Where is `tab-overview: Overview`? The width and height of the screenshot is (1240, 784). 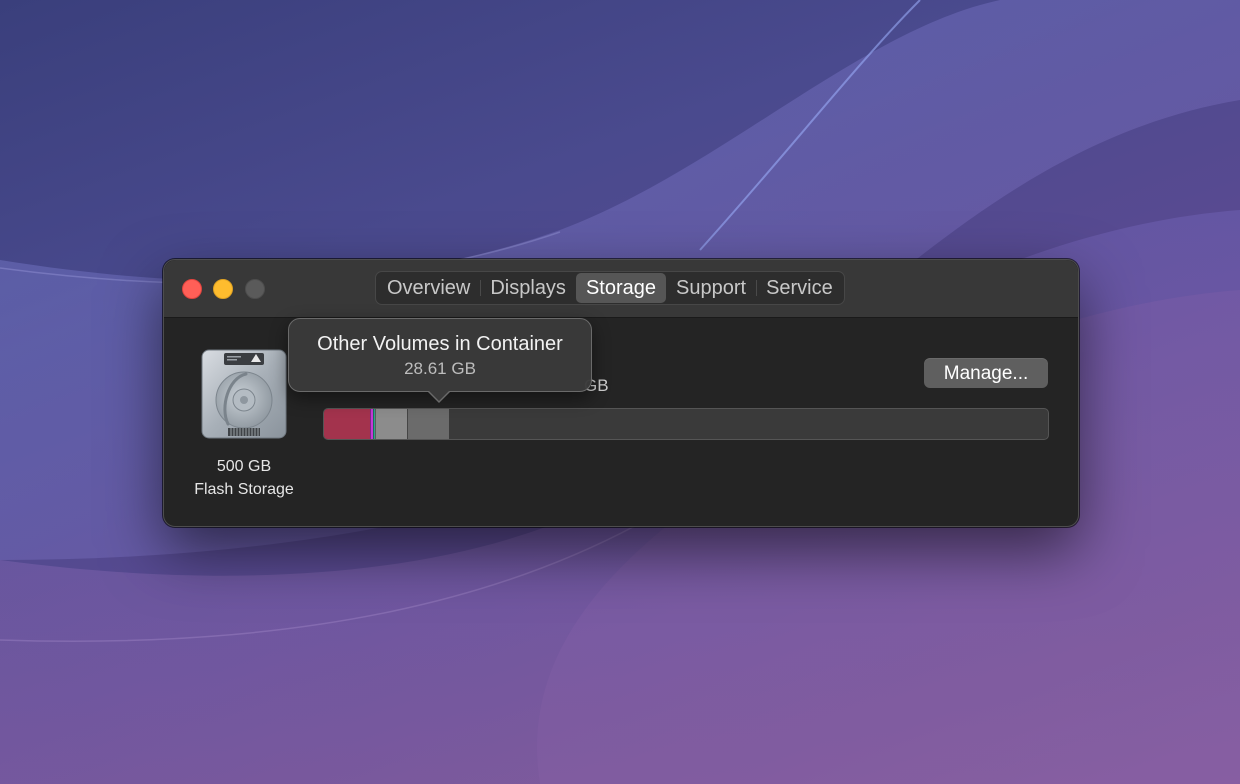 tab-overview: Overview is located at coordinates (428, 288).